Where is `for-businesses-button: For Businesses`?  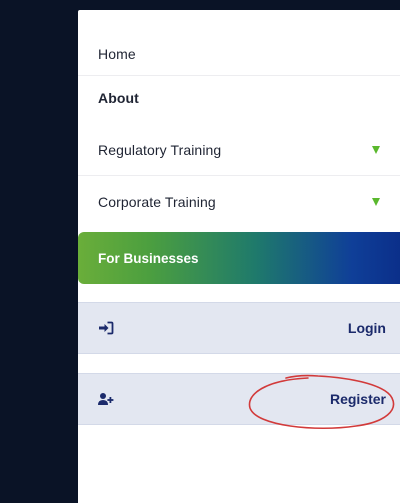
for-businesses-button: For Businesses is located at coordinates (239, 258).